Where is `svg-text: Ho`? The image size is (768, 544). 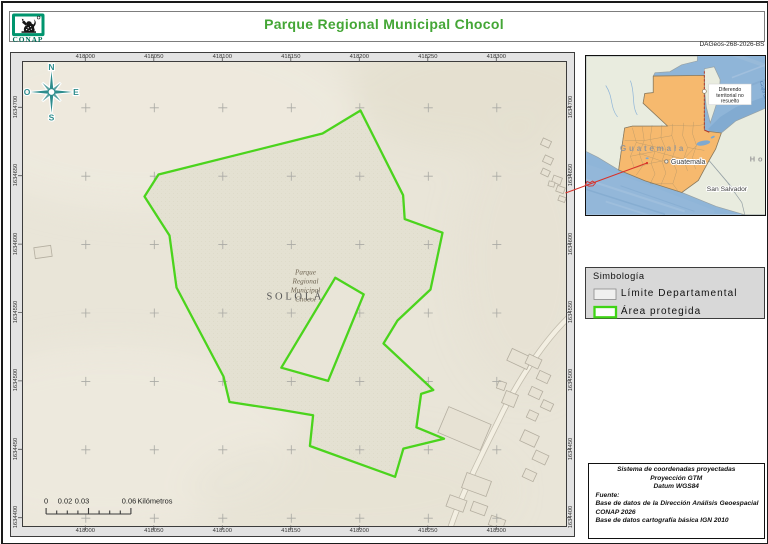
svg-text: Ho is located at coordinates (757, 159).